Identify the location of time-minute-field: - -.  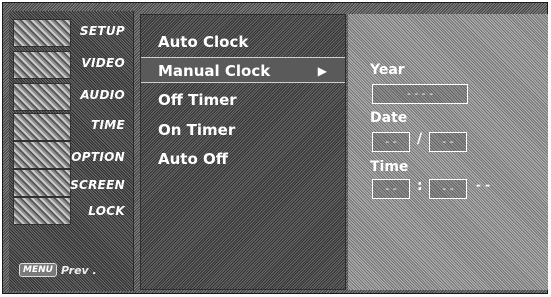
(448, 189).